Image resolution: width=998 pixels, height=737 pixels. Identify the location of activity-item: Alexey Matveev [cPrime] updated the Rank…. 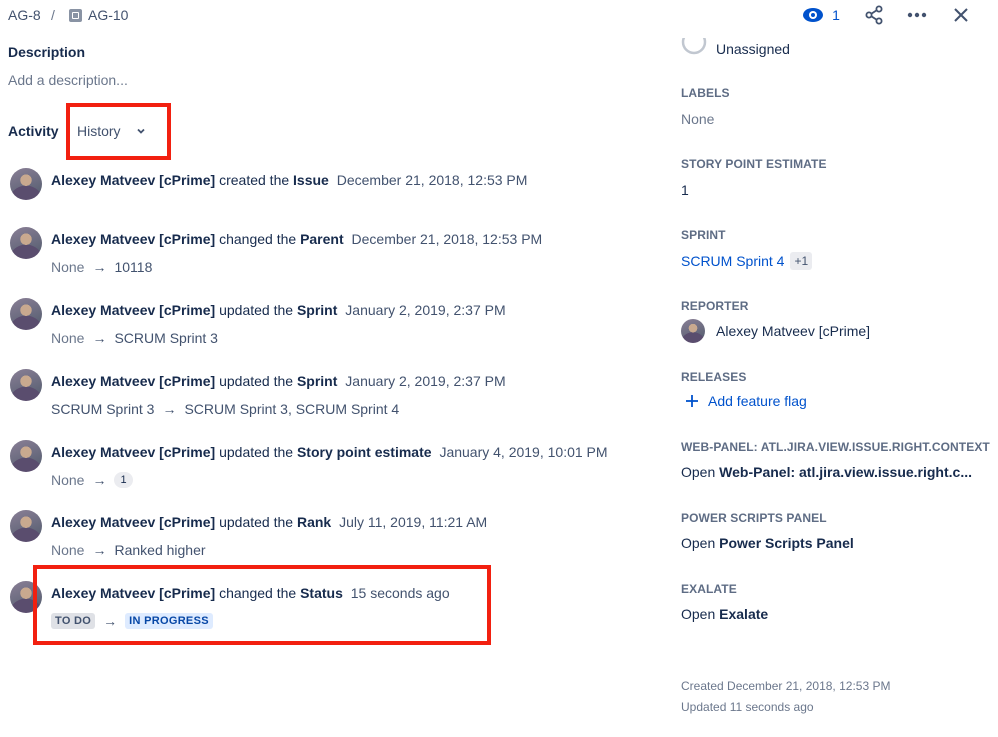
(320, 535).